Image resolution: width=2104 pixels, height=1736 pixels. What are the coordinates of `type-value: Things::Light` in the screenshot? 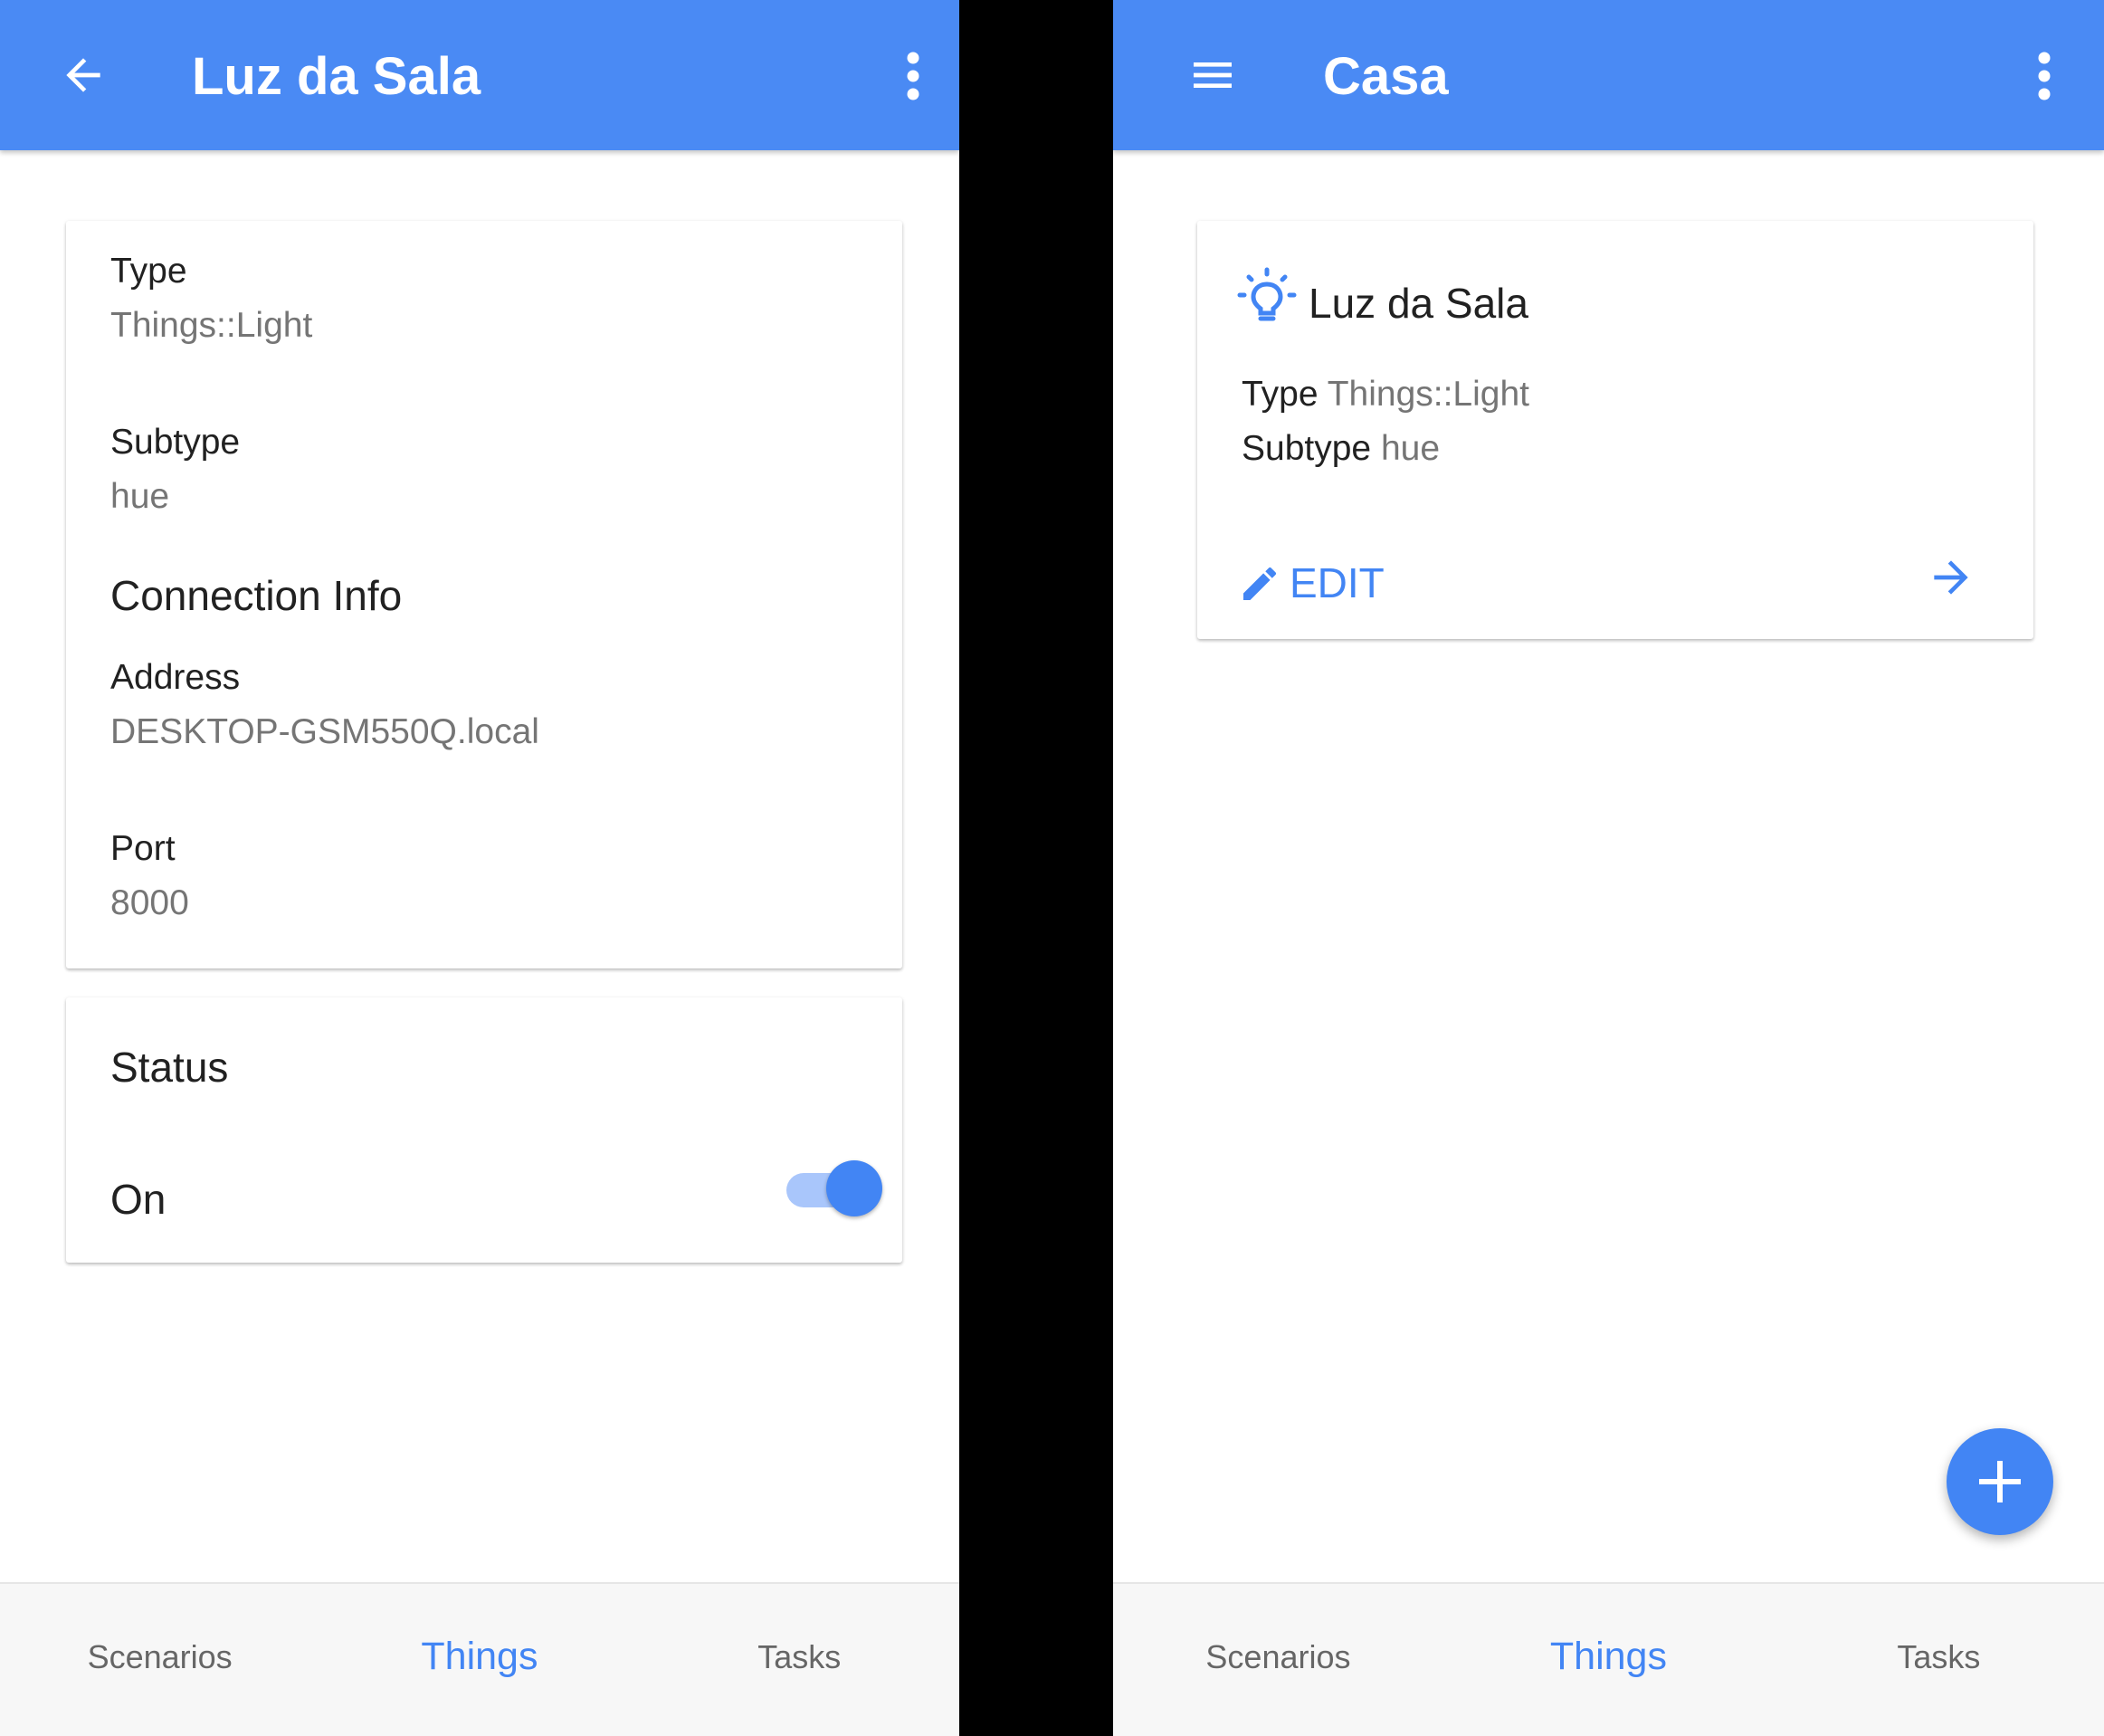 It's located at (211, 325).